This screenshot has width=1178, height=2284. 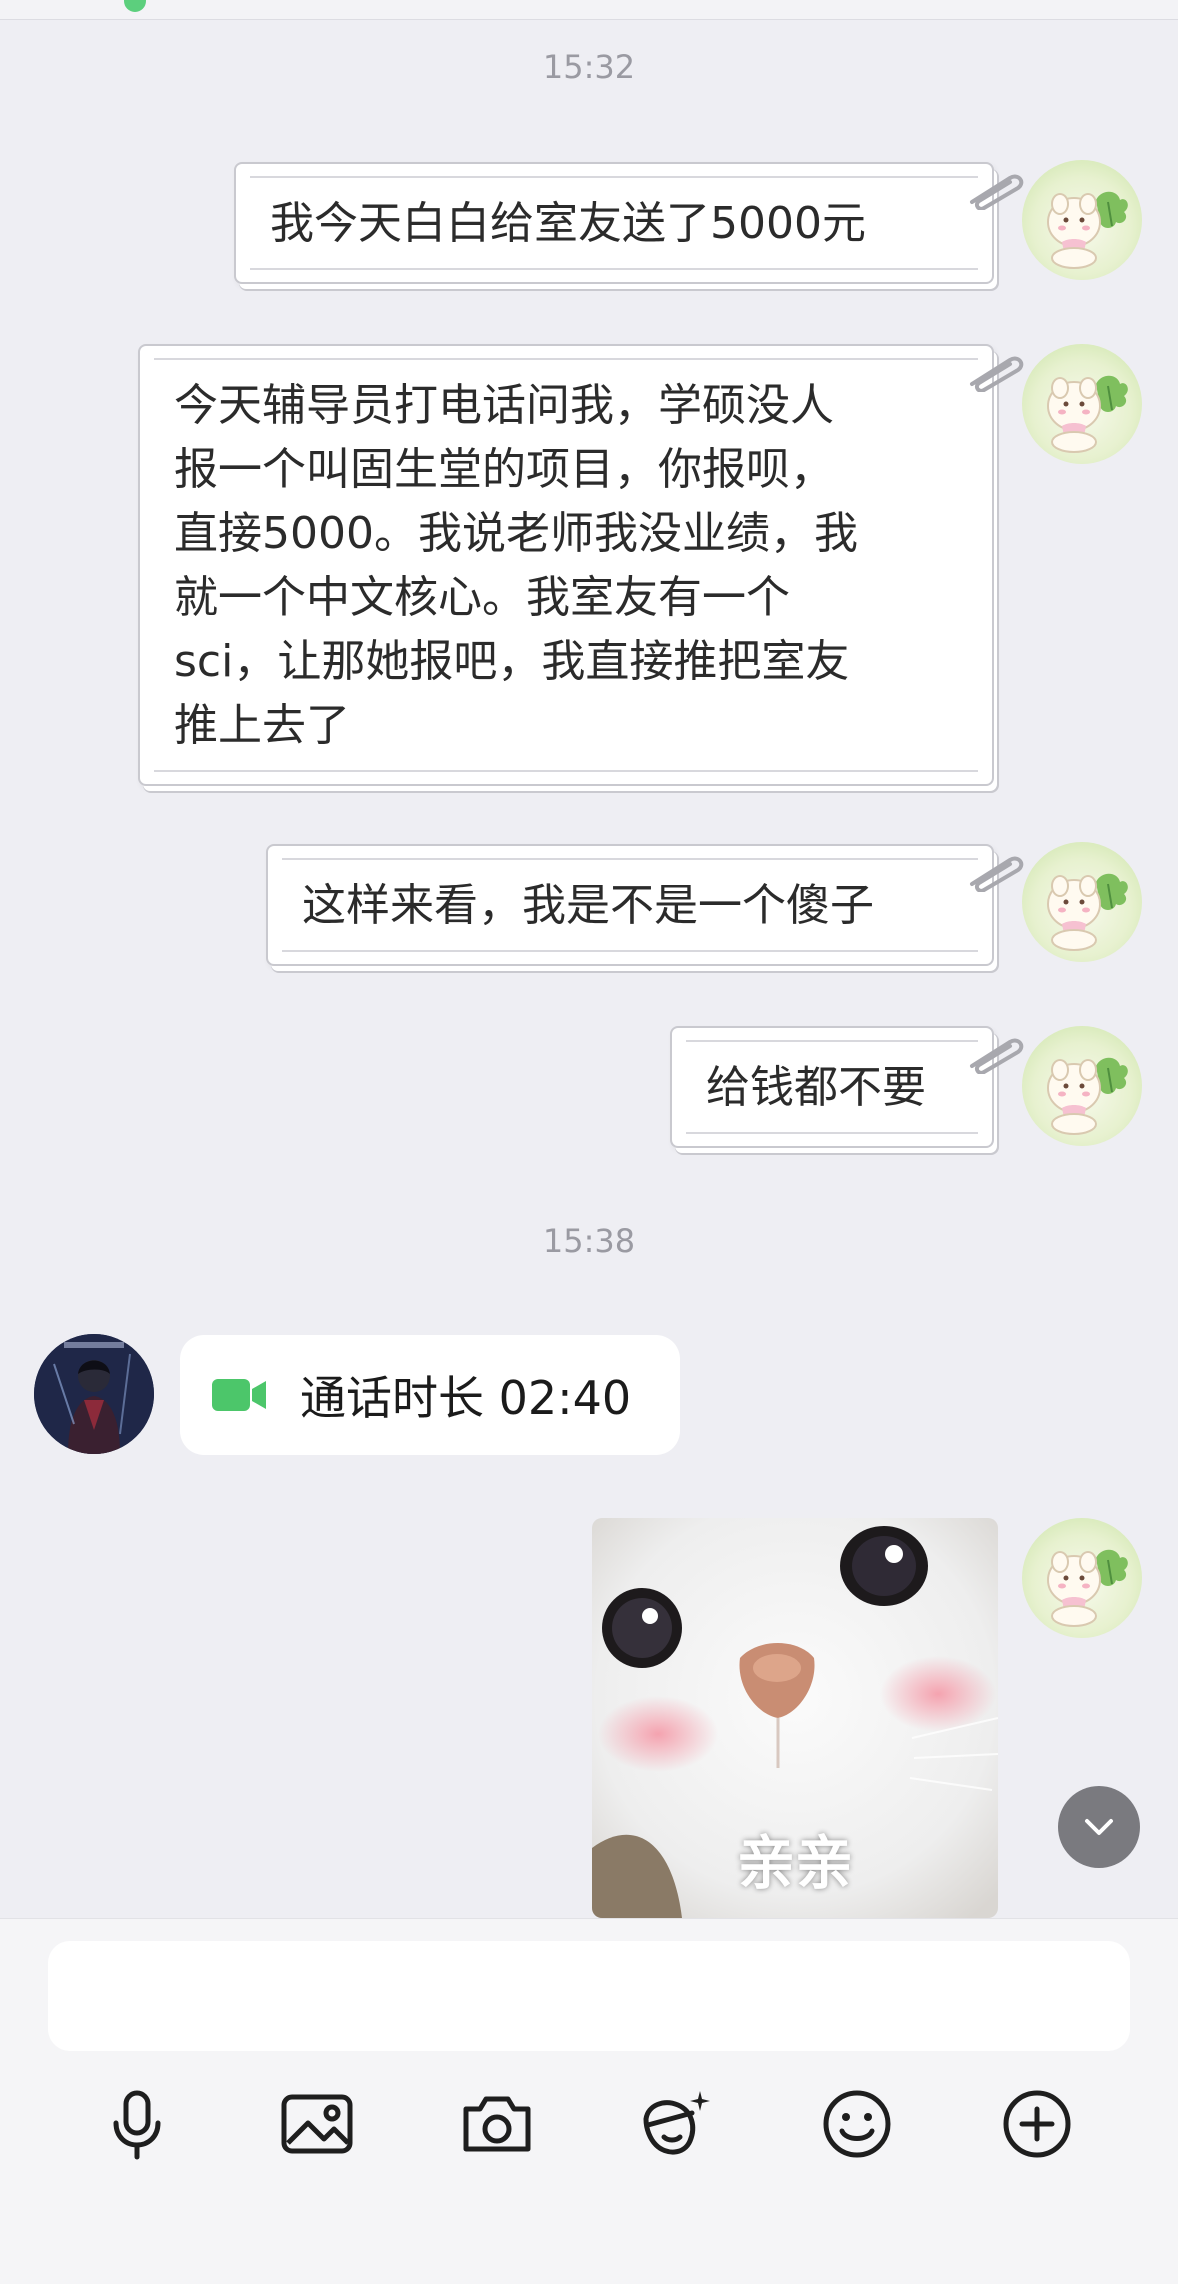 What do you see at coordinates (504, 405) in the screenshot?
I see `message-line: 今天辅导员打电话问我，学硕没人` at bounding box center [504, 405].